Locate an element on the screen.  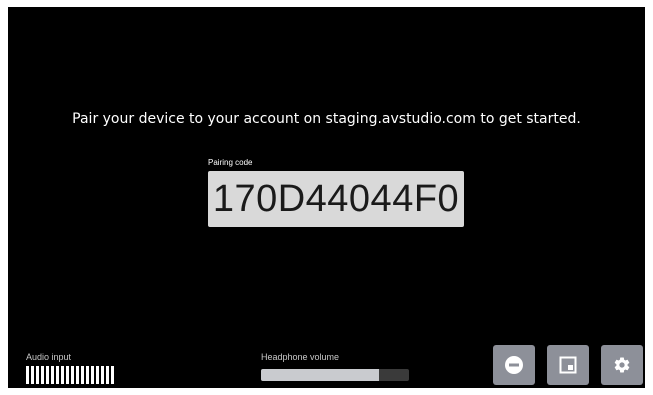
gear-icon is located at coordinates (622, 365).